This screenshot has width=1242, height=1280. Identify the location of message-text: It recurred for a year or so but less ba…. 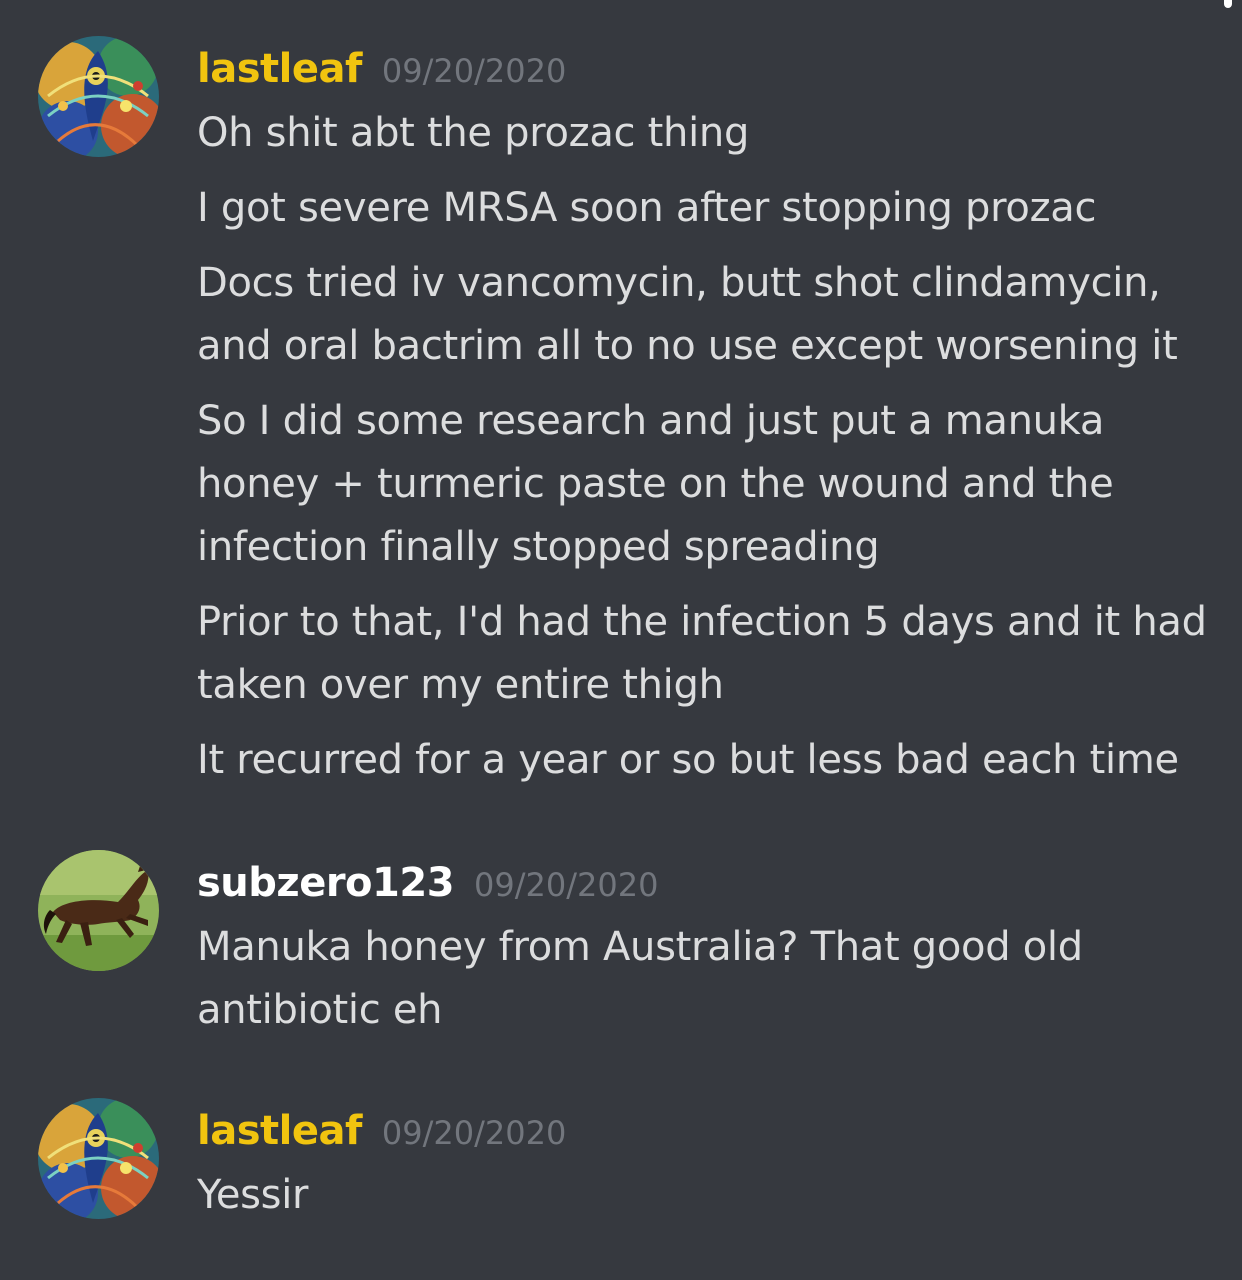
(688, 760).